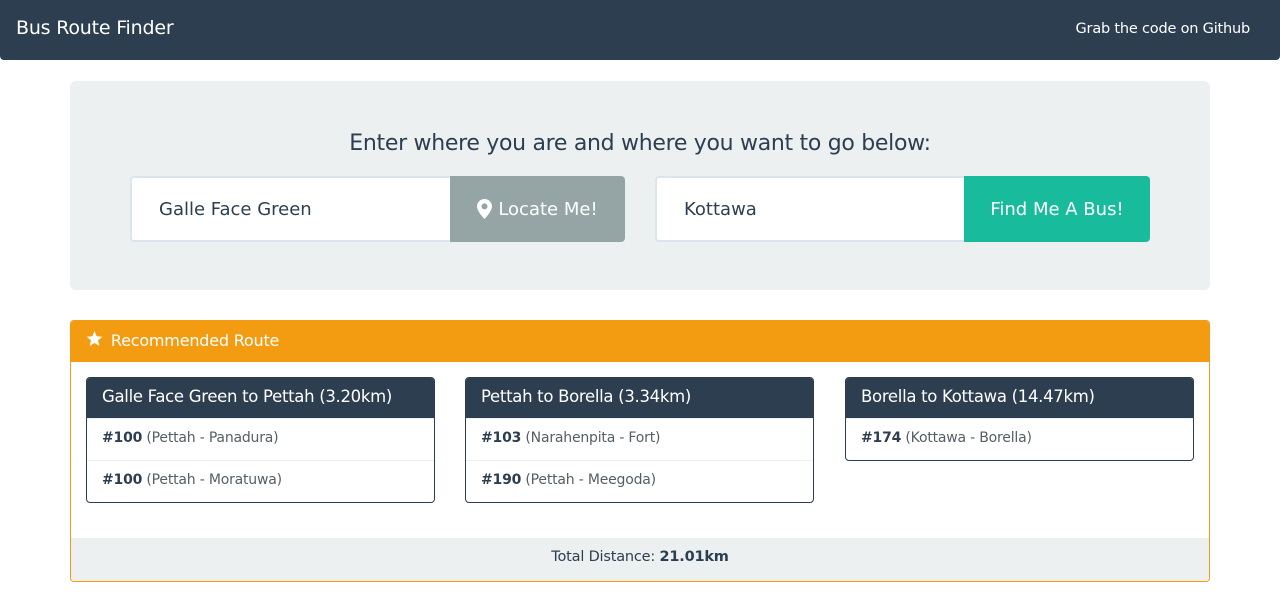 The image size is (1280, 600). I want to click on panel-footer: Total Distance: 21.01km, so click(640, 559).